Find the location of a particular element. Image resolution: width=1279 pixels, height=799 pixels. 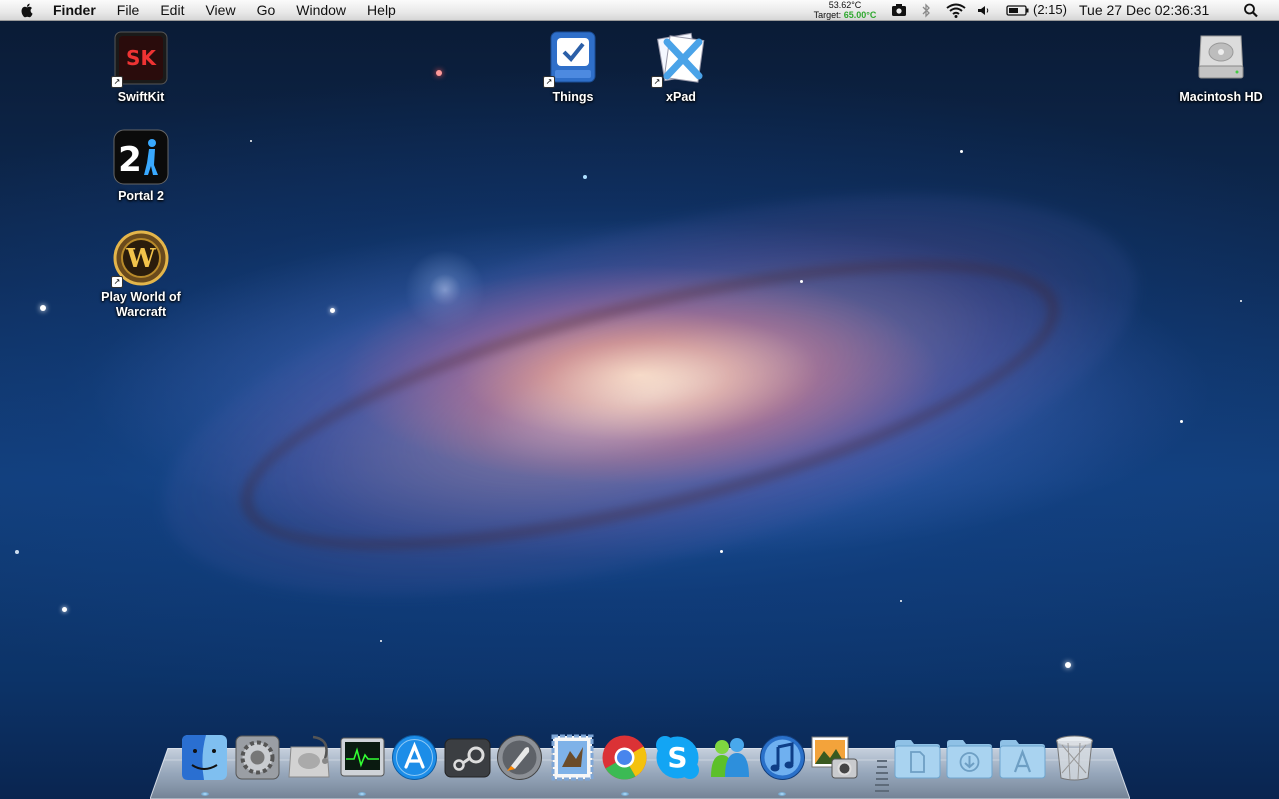

temperature-reading: 53.62°C is located at coordinates (845, 5).